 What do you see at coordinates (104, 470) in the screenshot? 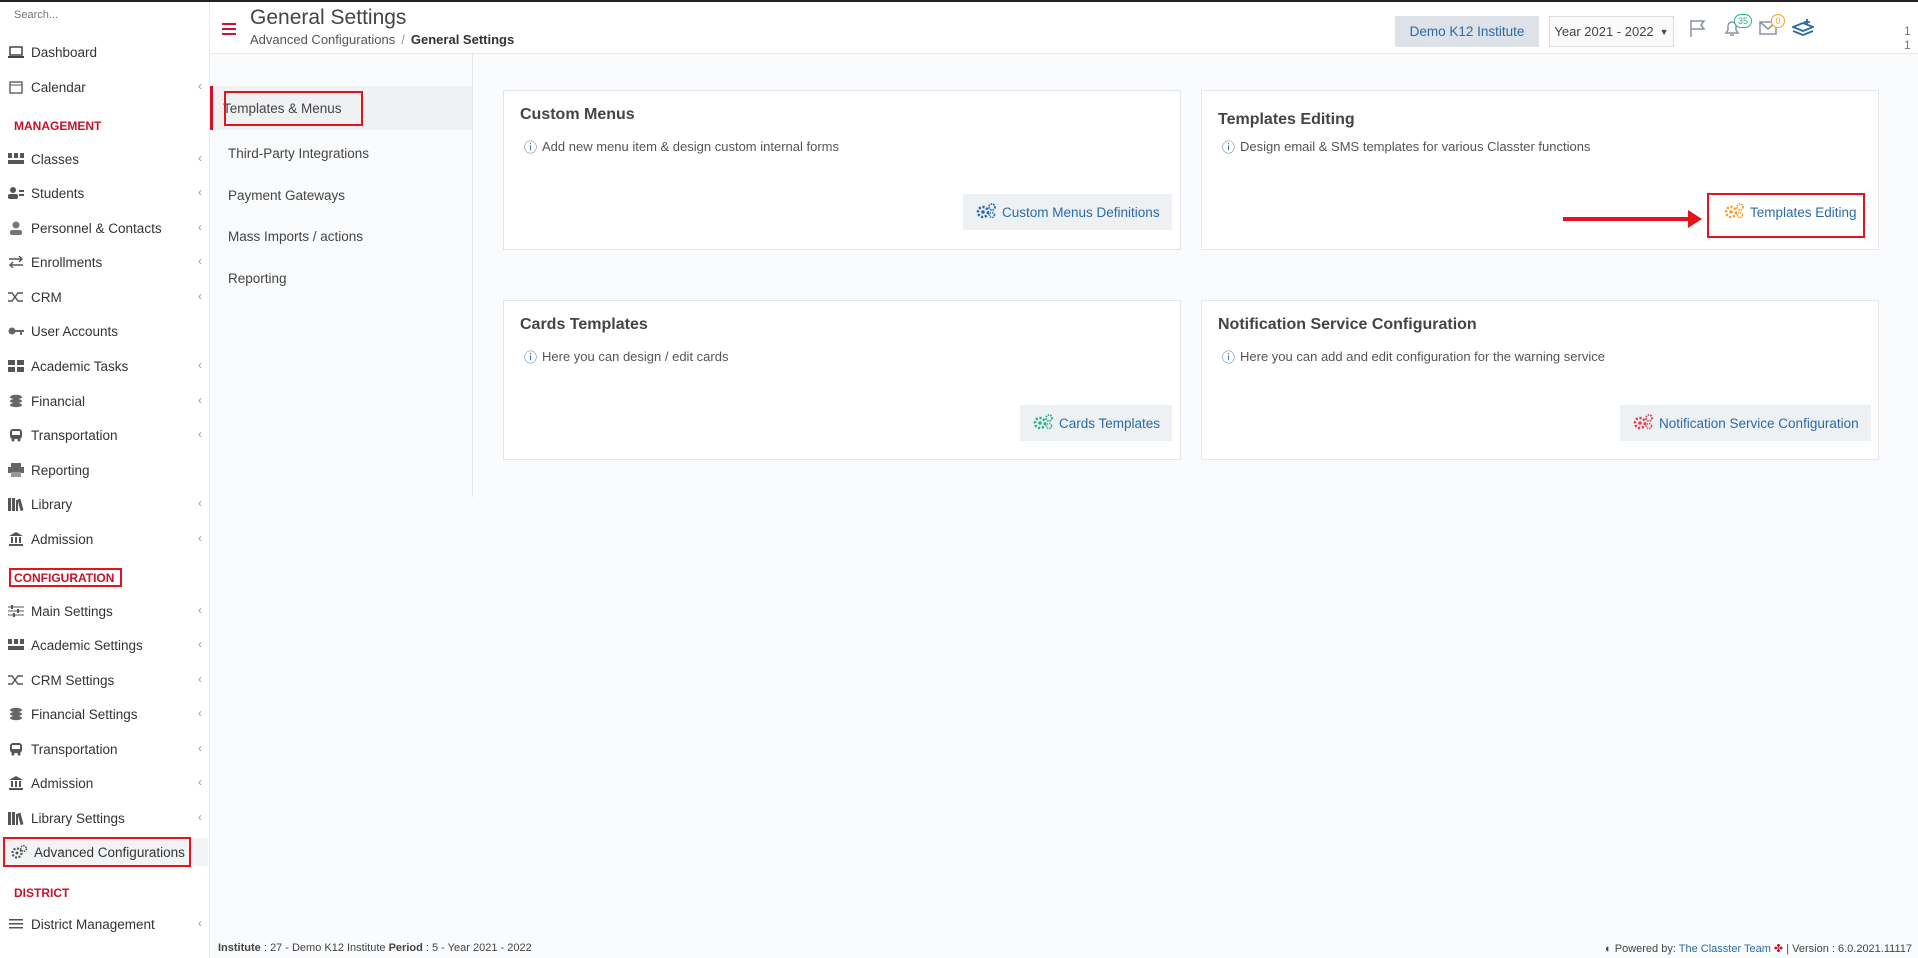
I see `sidebar-item-reporting: Reporting` at bounding box center [104, 470].